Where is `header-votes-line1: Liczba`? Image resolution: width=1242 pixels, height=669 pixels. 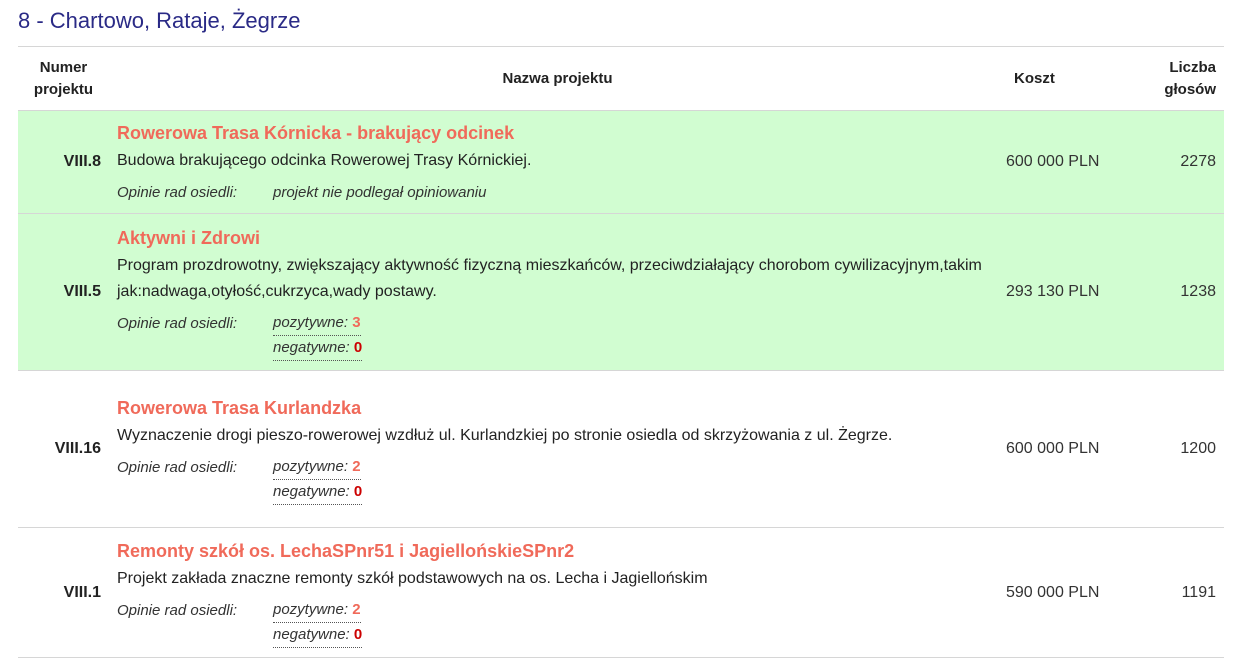
header-votes-line1: Liczba is located at coordinates (1192, 67).